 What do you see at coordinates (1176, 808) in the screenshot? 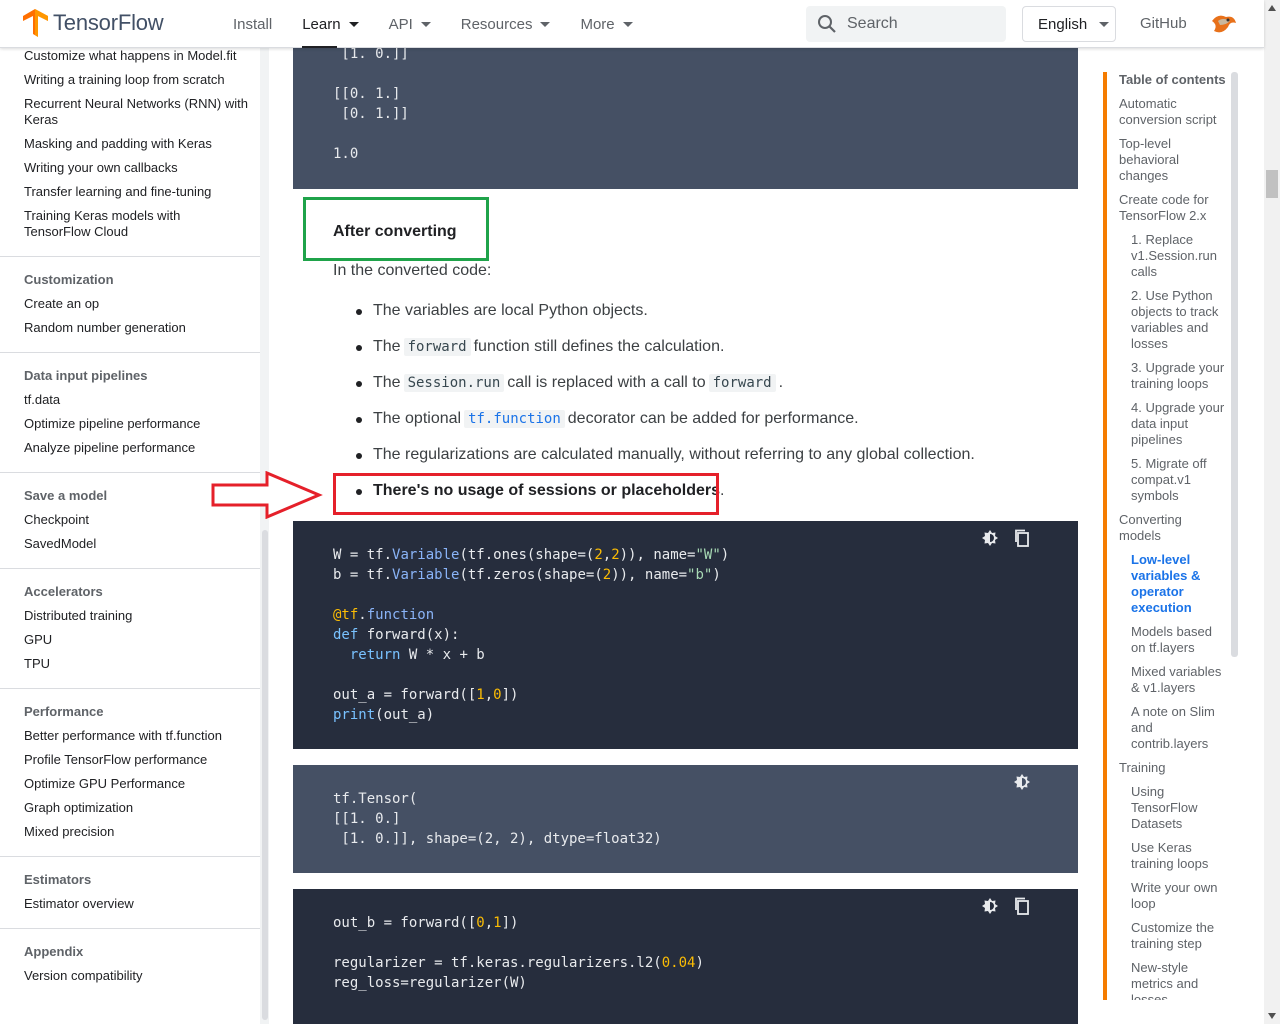
I see `toc-item: Using TensorFlow Datasets` at bounding box center [1176, 808].